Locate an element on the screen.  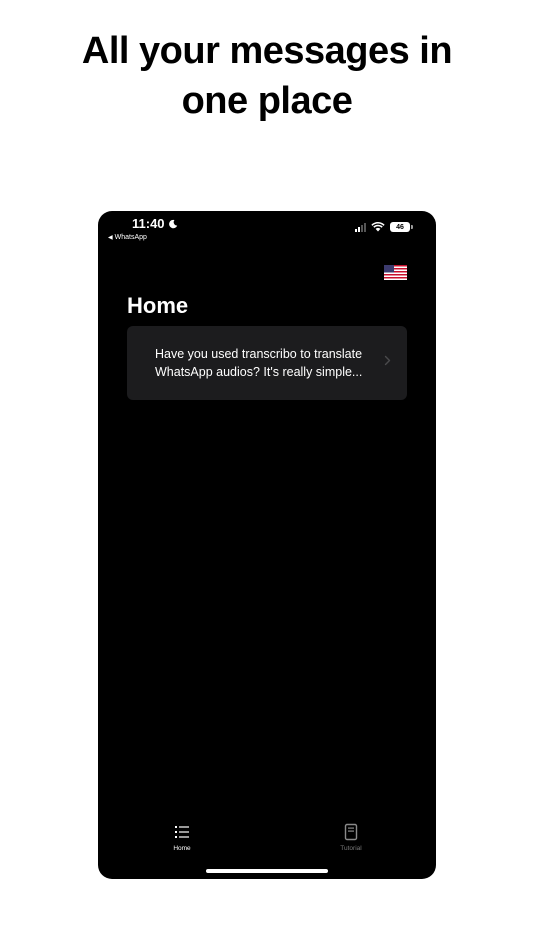
back-caret-icon: ◀ is located at coordinates (110, 238).